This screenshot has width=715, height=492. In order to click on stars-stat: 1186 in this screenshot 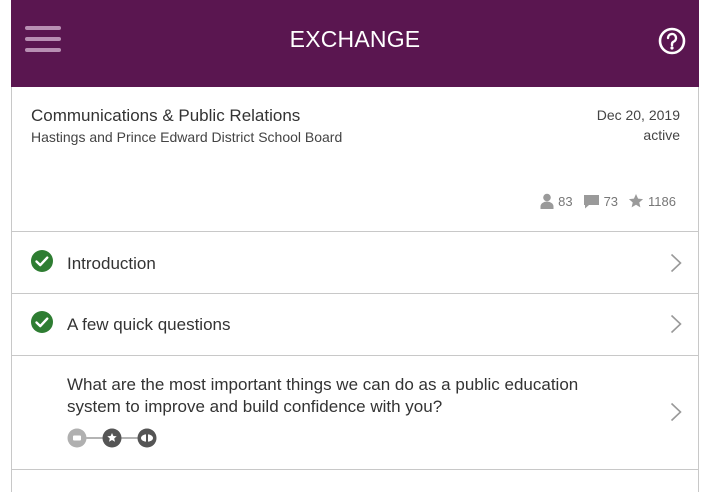, I will do `click(652, 201)`.